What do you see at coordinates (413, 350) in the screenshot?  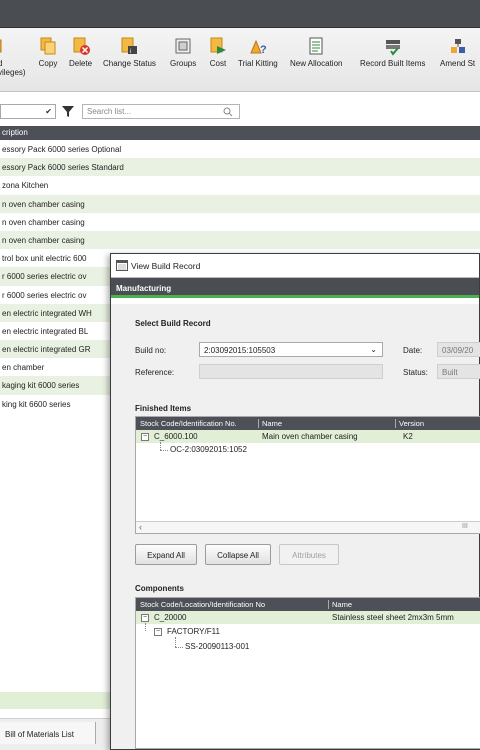 I see `date-label: Date:` at bounding box center [413, 350].